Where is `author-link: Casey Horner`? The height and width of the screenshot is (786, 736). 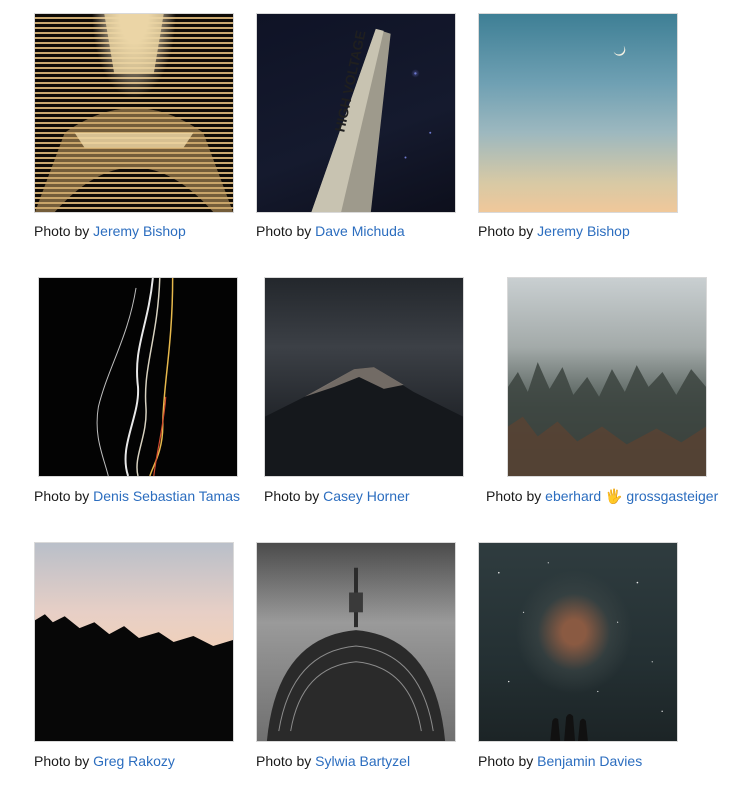
author-link: Casey Horner is located at coordinates (366, 496).